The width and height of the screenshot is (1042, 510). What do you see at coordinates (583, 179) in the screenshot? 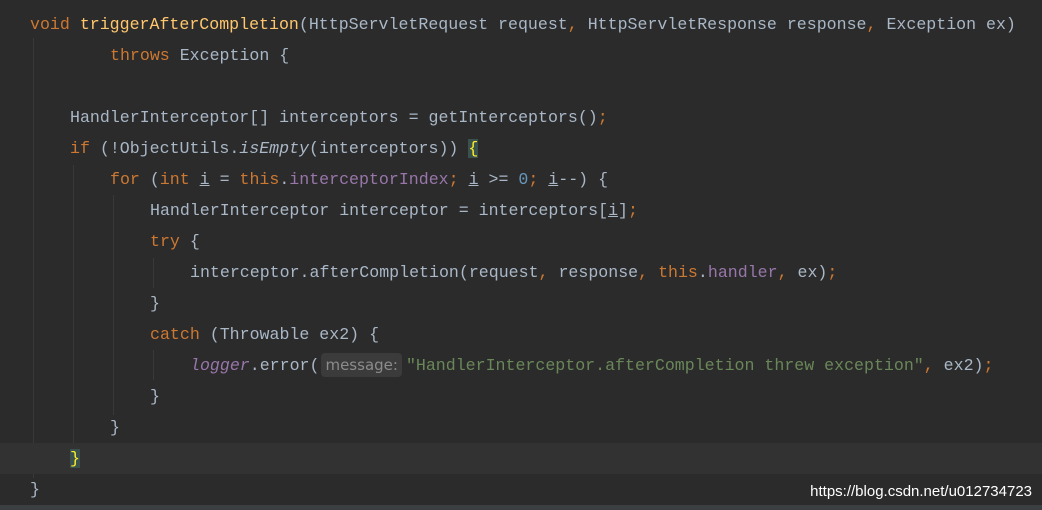
I see `code-token: --) {` at bounding box center [583, 179].